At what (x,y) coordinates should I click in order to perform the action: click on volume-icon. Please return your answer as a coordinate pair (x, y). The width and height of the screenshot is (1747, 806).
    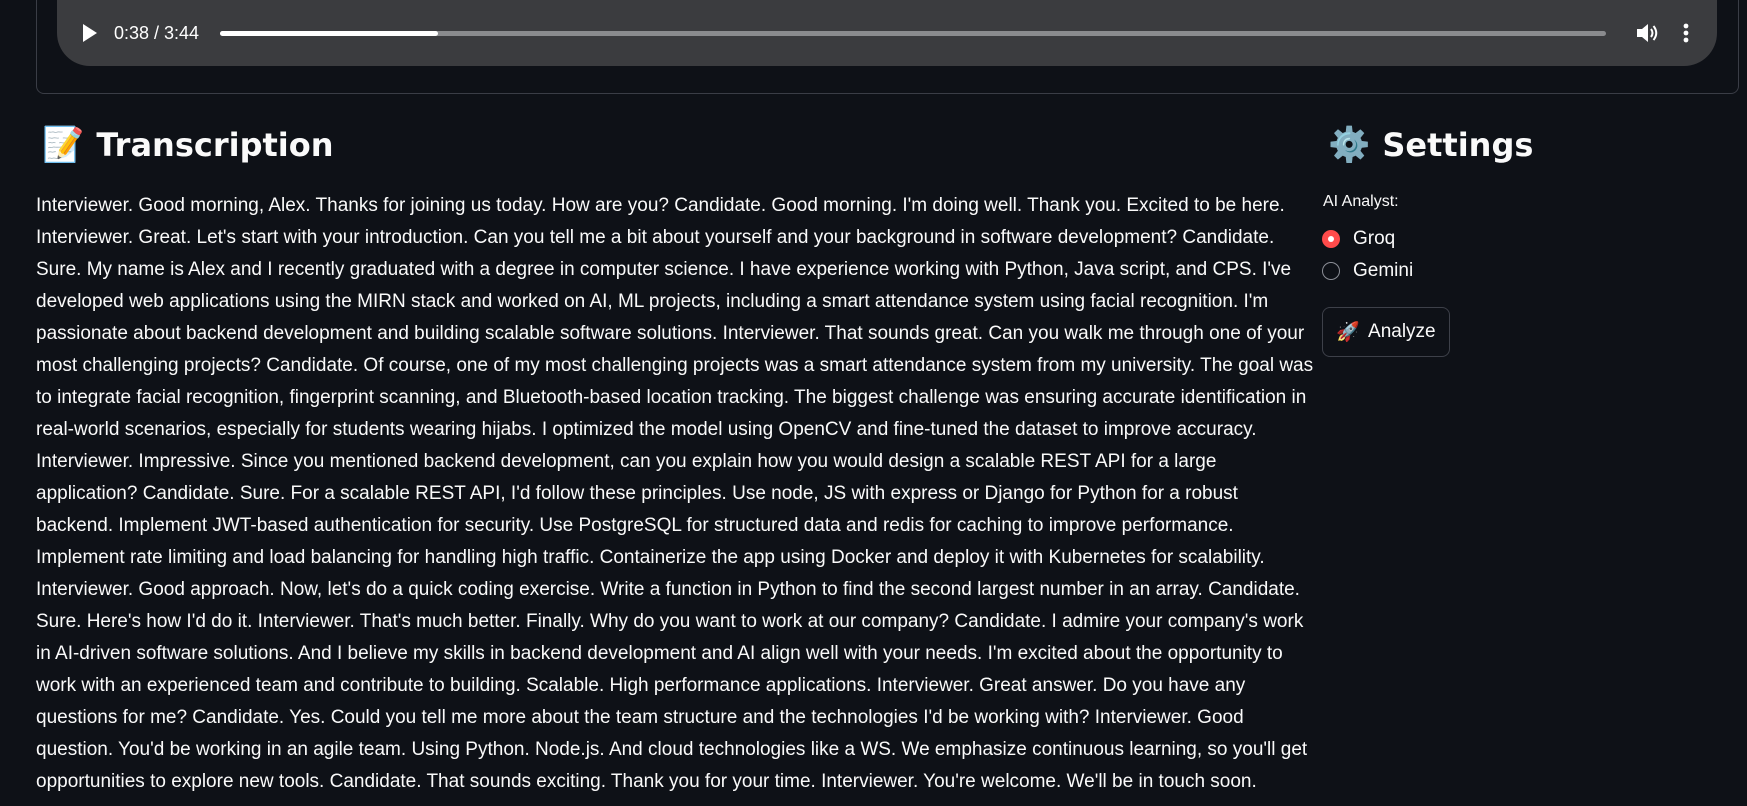
    Looking at the image, I should click on (1647, 33).